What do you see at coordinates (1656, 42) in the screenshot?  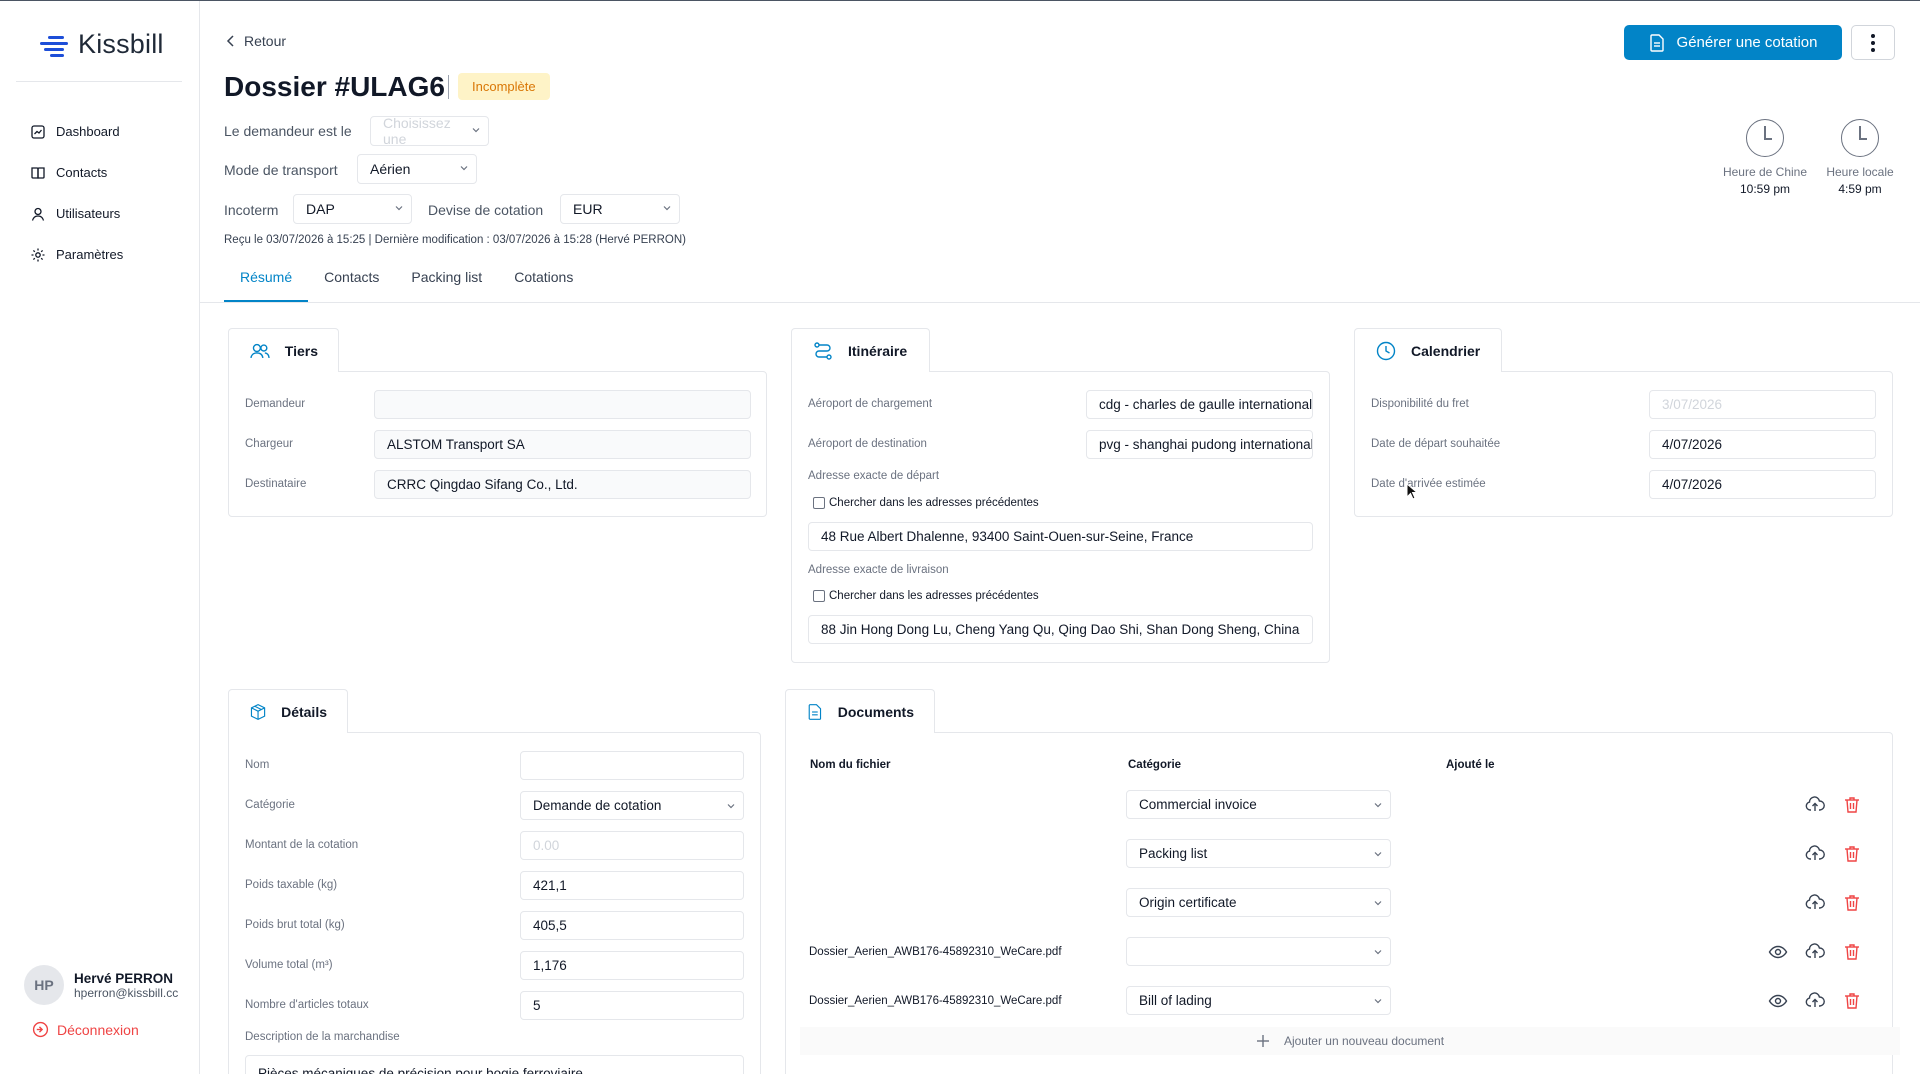 I see `document-icon` at bounding box center [1656, 42].